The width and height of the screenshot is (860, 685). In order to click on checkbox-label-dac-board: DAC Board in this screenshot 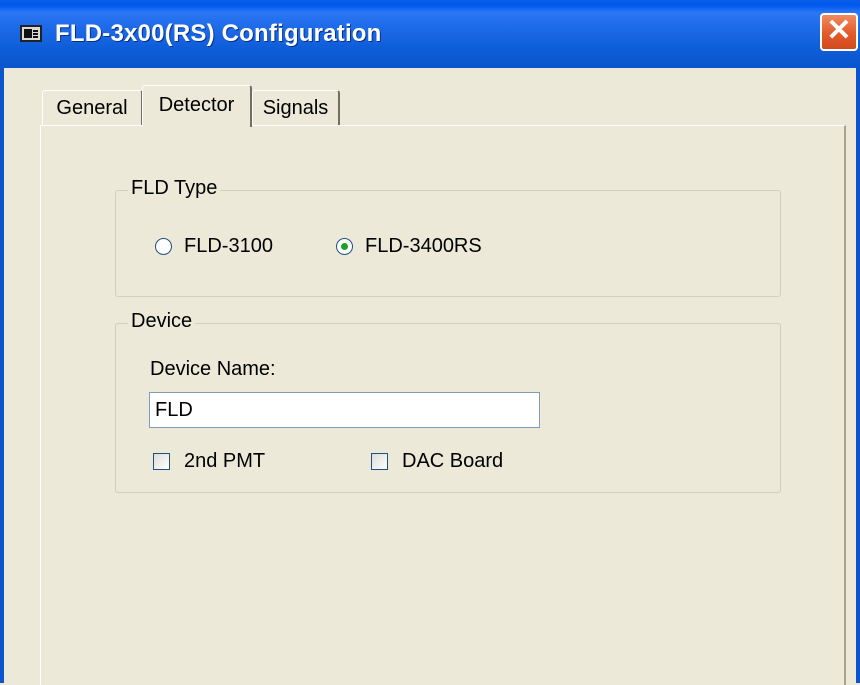, I will do `click(453, 461)`.